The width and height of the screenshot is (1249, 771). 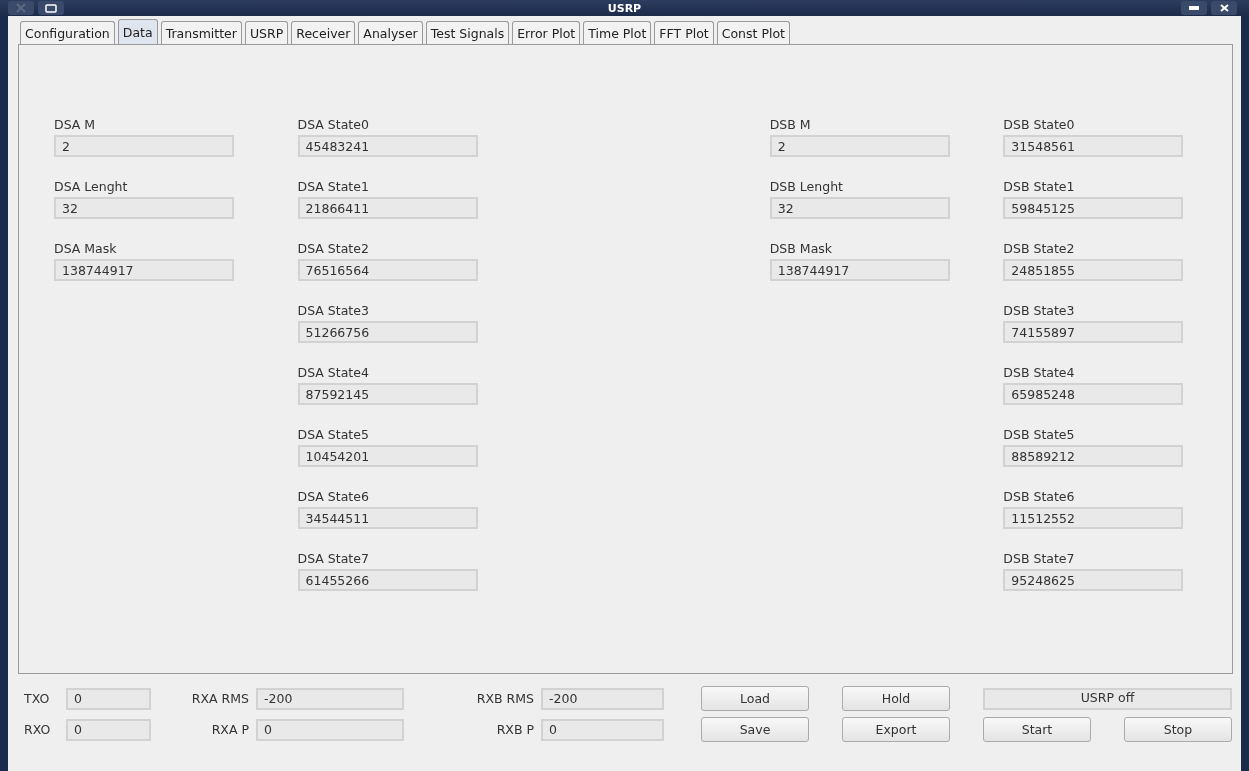 What do you see at coordinates (219, 698) in the screenshot?
I see `field-label: RXA RMS` at bounding box center [219, 698].